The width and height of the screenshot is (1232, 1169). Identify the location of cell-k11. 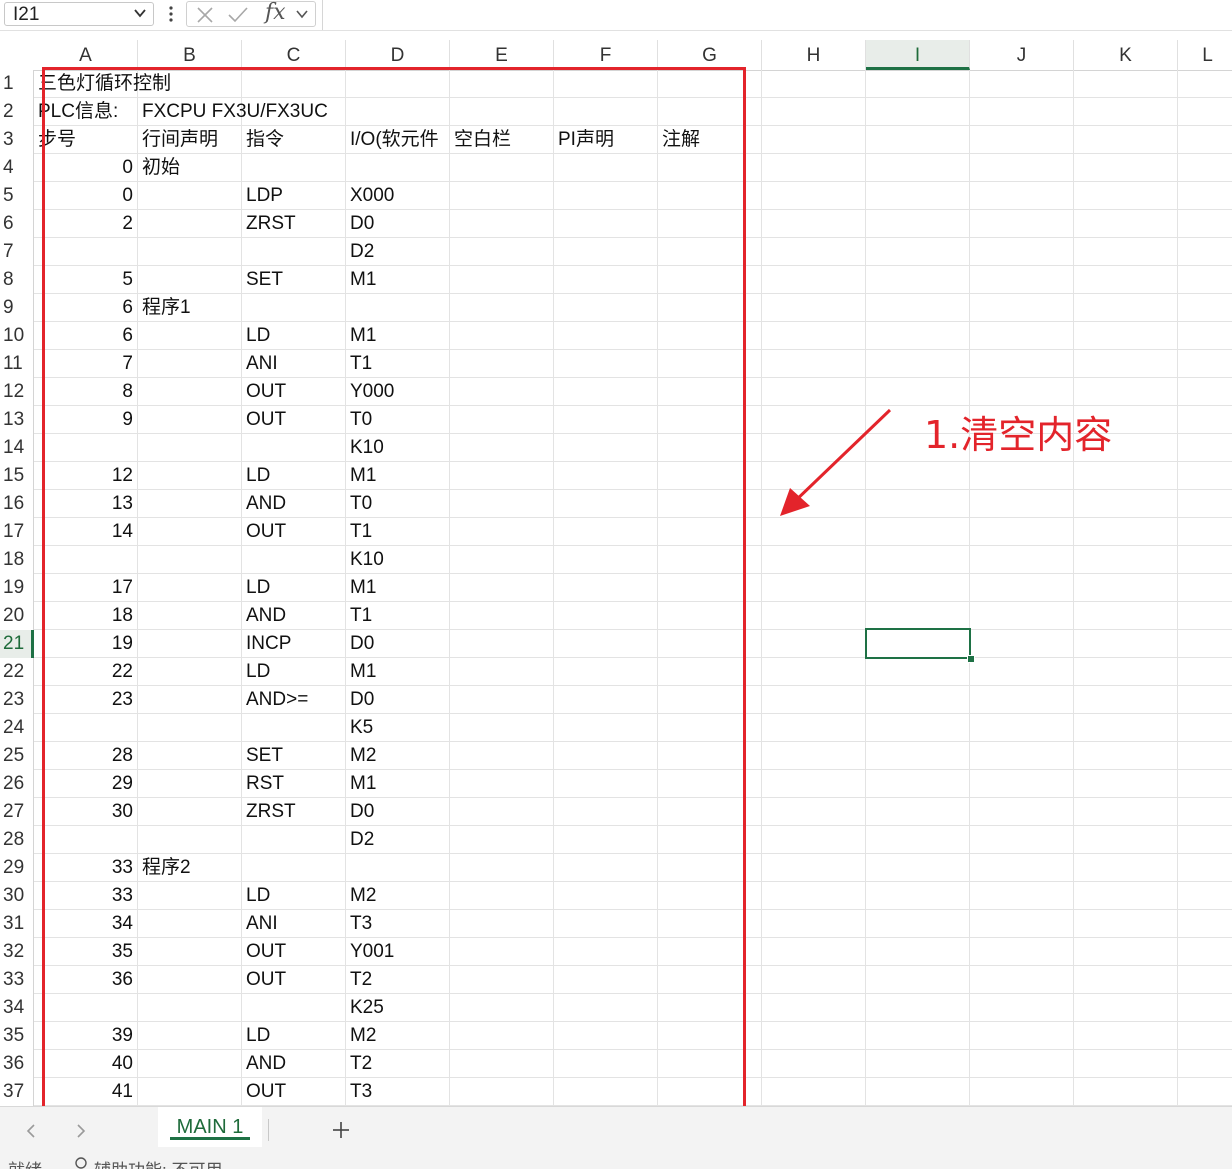
(1126, 364).